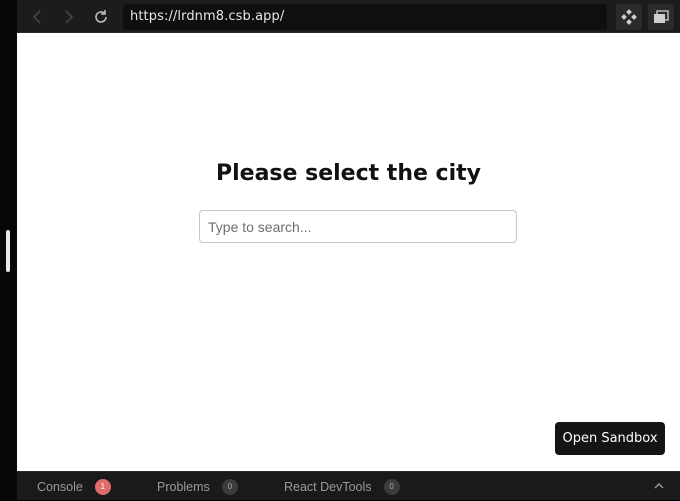 This screenshot has height=501, width=680. I want to click on forward-button, so click(68, 17).